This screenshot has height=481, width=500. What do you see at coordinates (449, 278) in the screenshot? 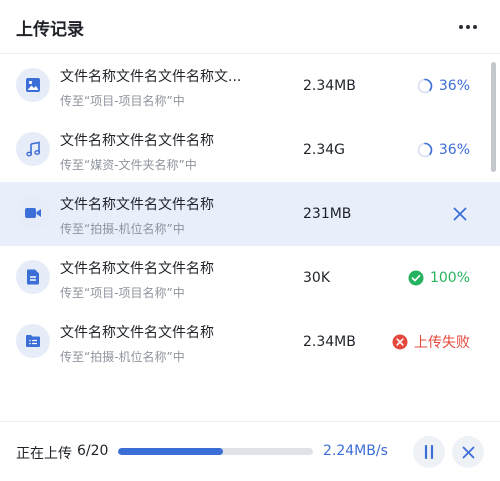
I see `success-percent: 100%` at bounding box center [449, 278].